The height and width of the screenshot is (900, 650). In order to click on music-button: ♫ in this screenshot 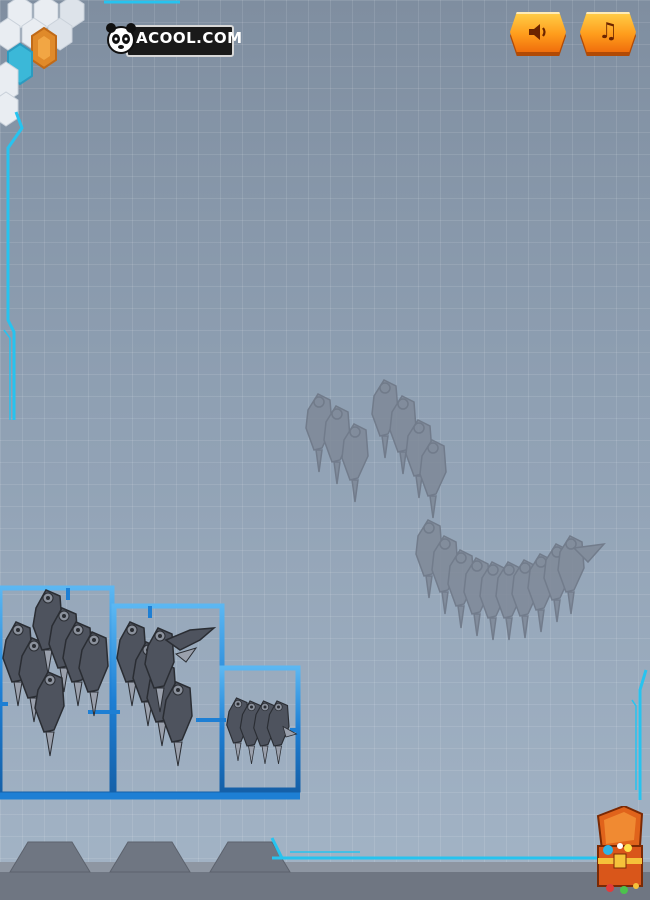, I will do `click(608, 34)`.